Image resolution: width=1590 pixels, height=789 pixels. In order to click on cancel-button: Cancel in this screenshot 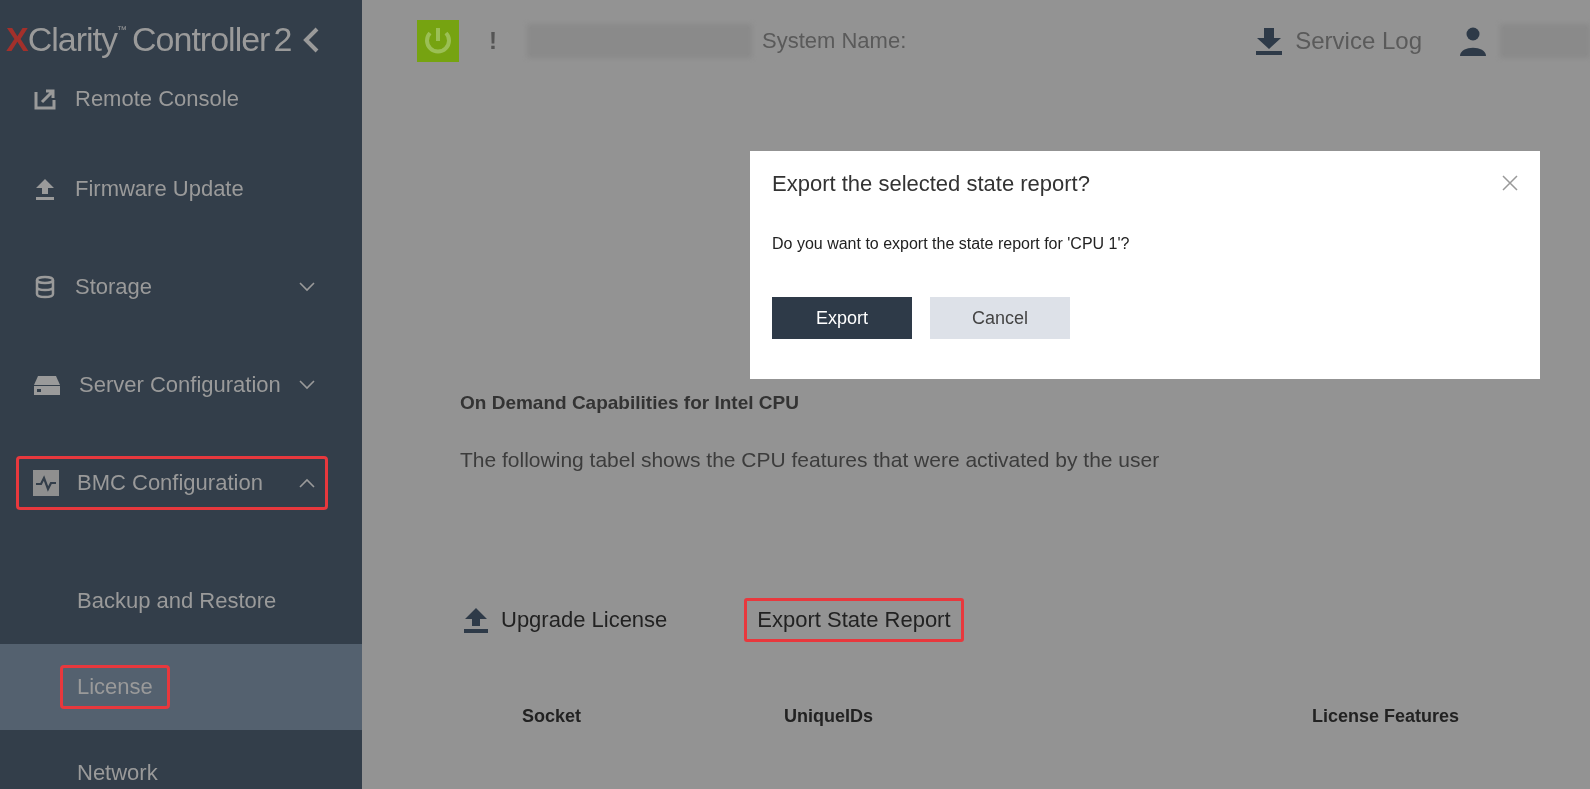, I will do `click(1000, 318)`.